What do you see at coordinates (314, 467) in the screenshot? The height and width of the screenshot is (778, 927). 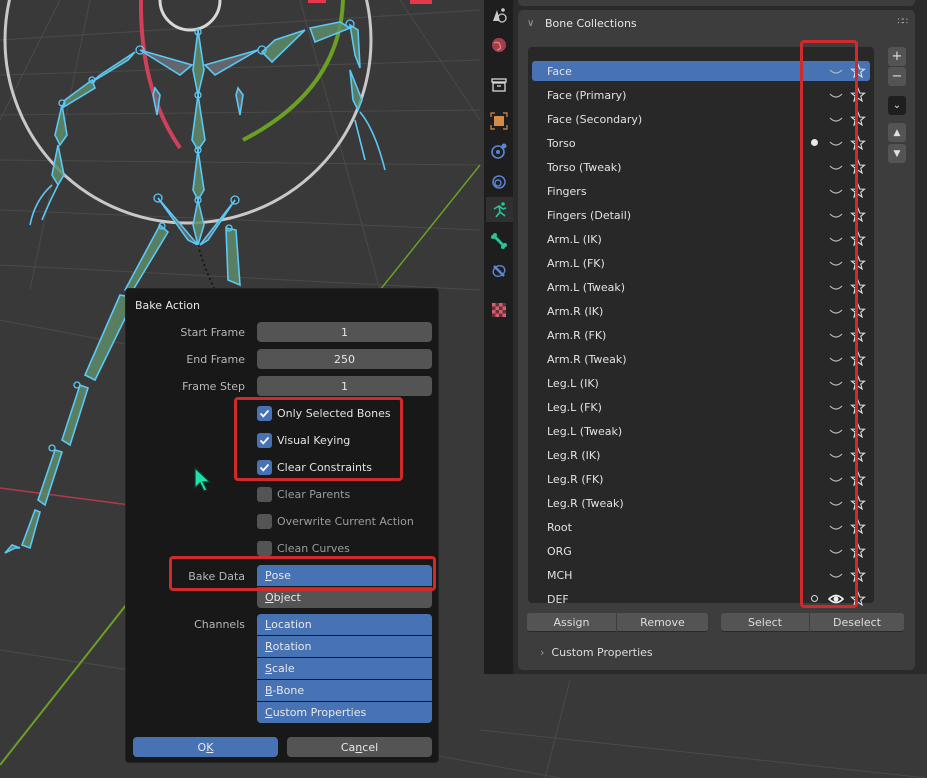 I see `option-checkbox: Clear Constraints` at bounding box center [314, 467].